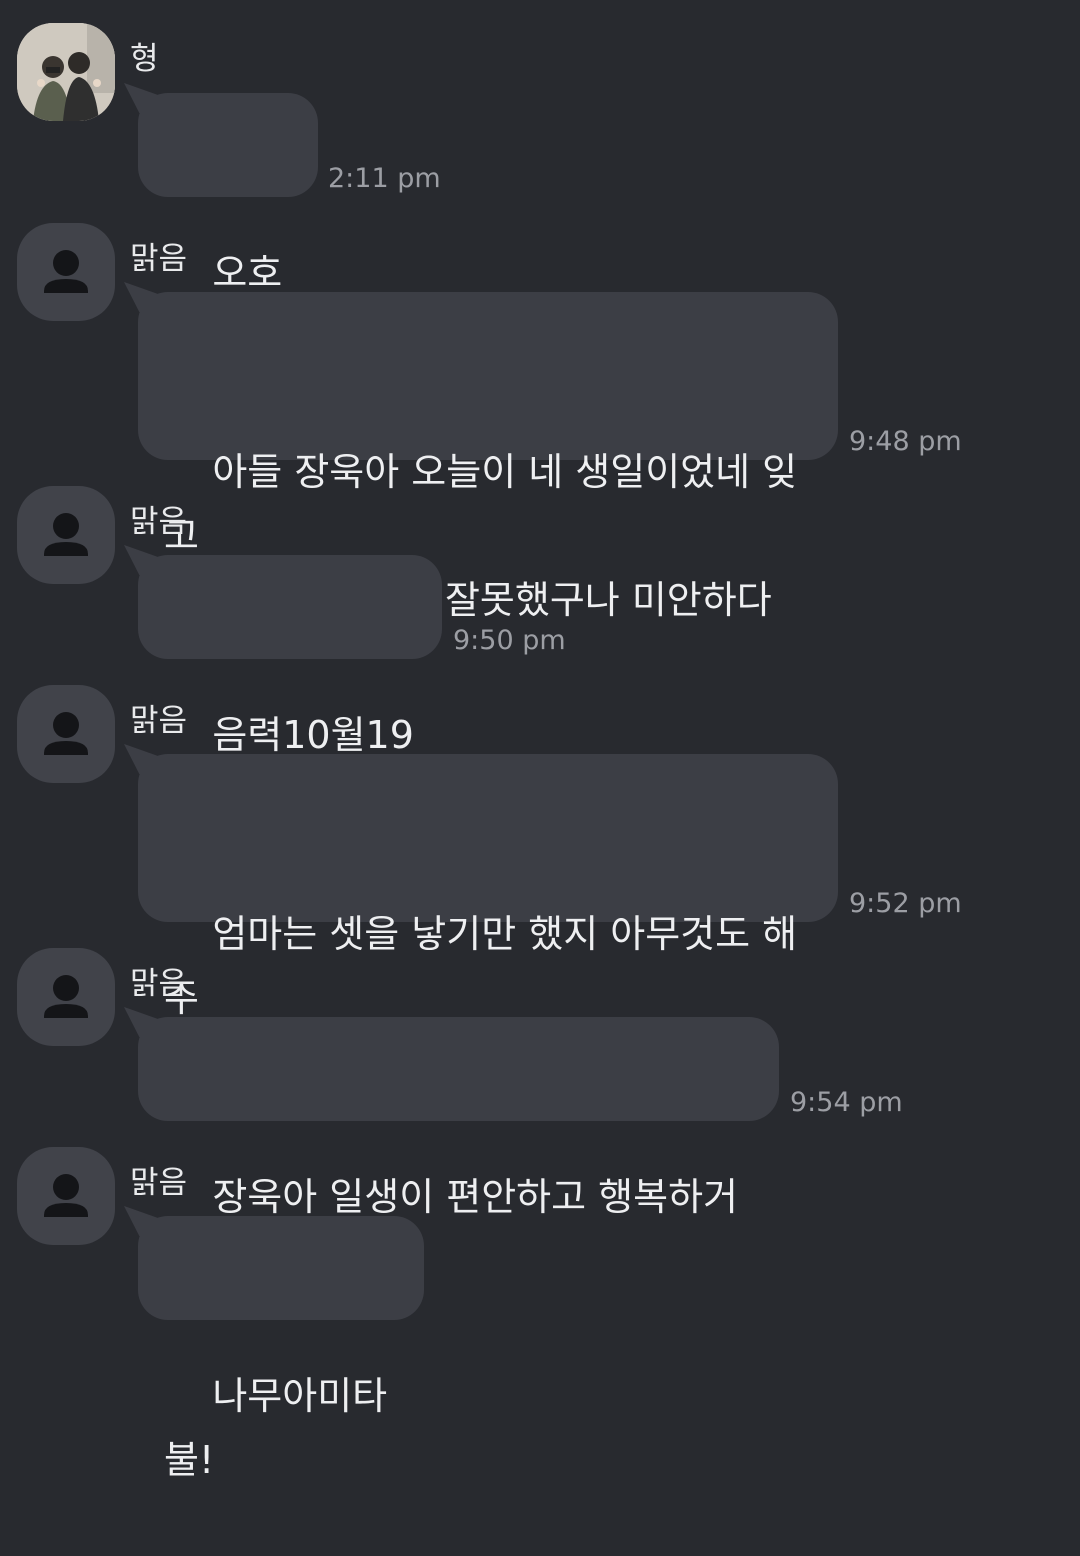 The height and width of the screenshot is (1556, 1080). What do you see at coordinates (451, 1145) in the screenshot?
I see `message-bubble: 장욱아 일생이 편안하고 행복하거라` at bounding box center [451, 1145].